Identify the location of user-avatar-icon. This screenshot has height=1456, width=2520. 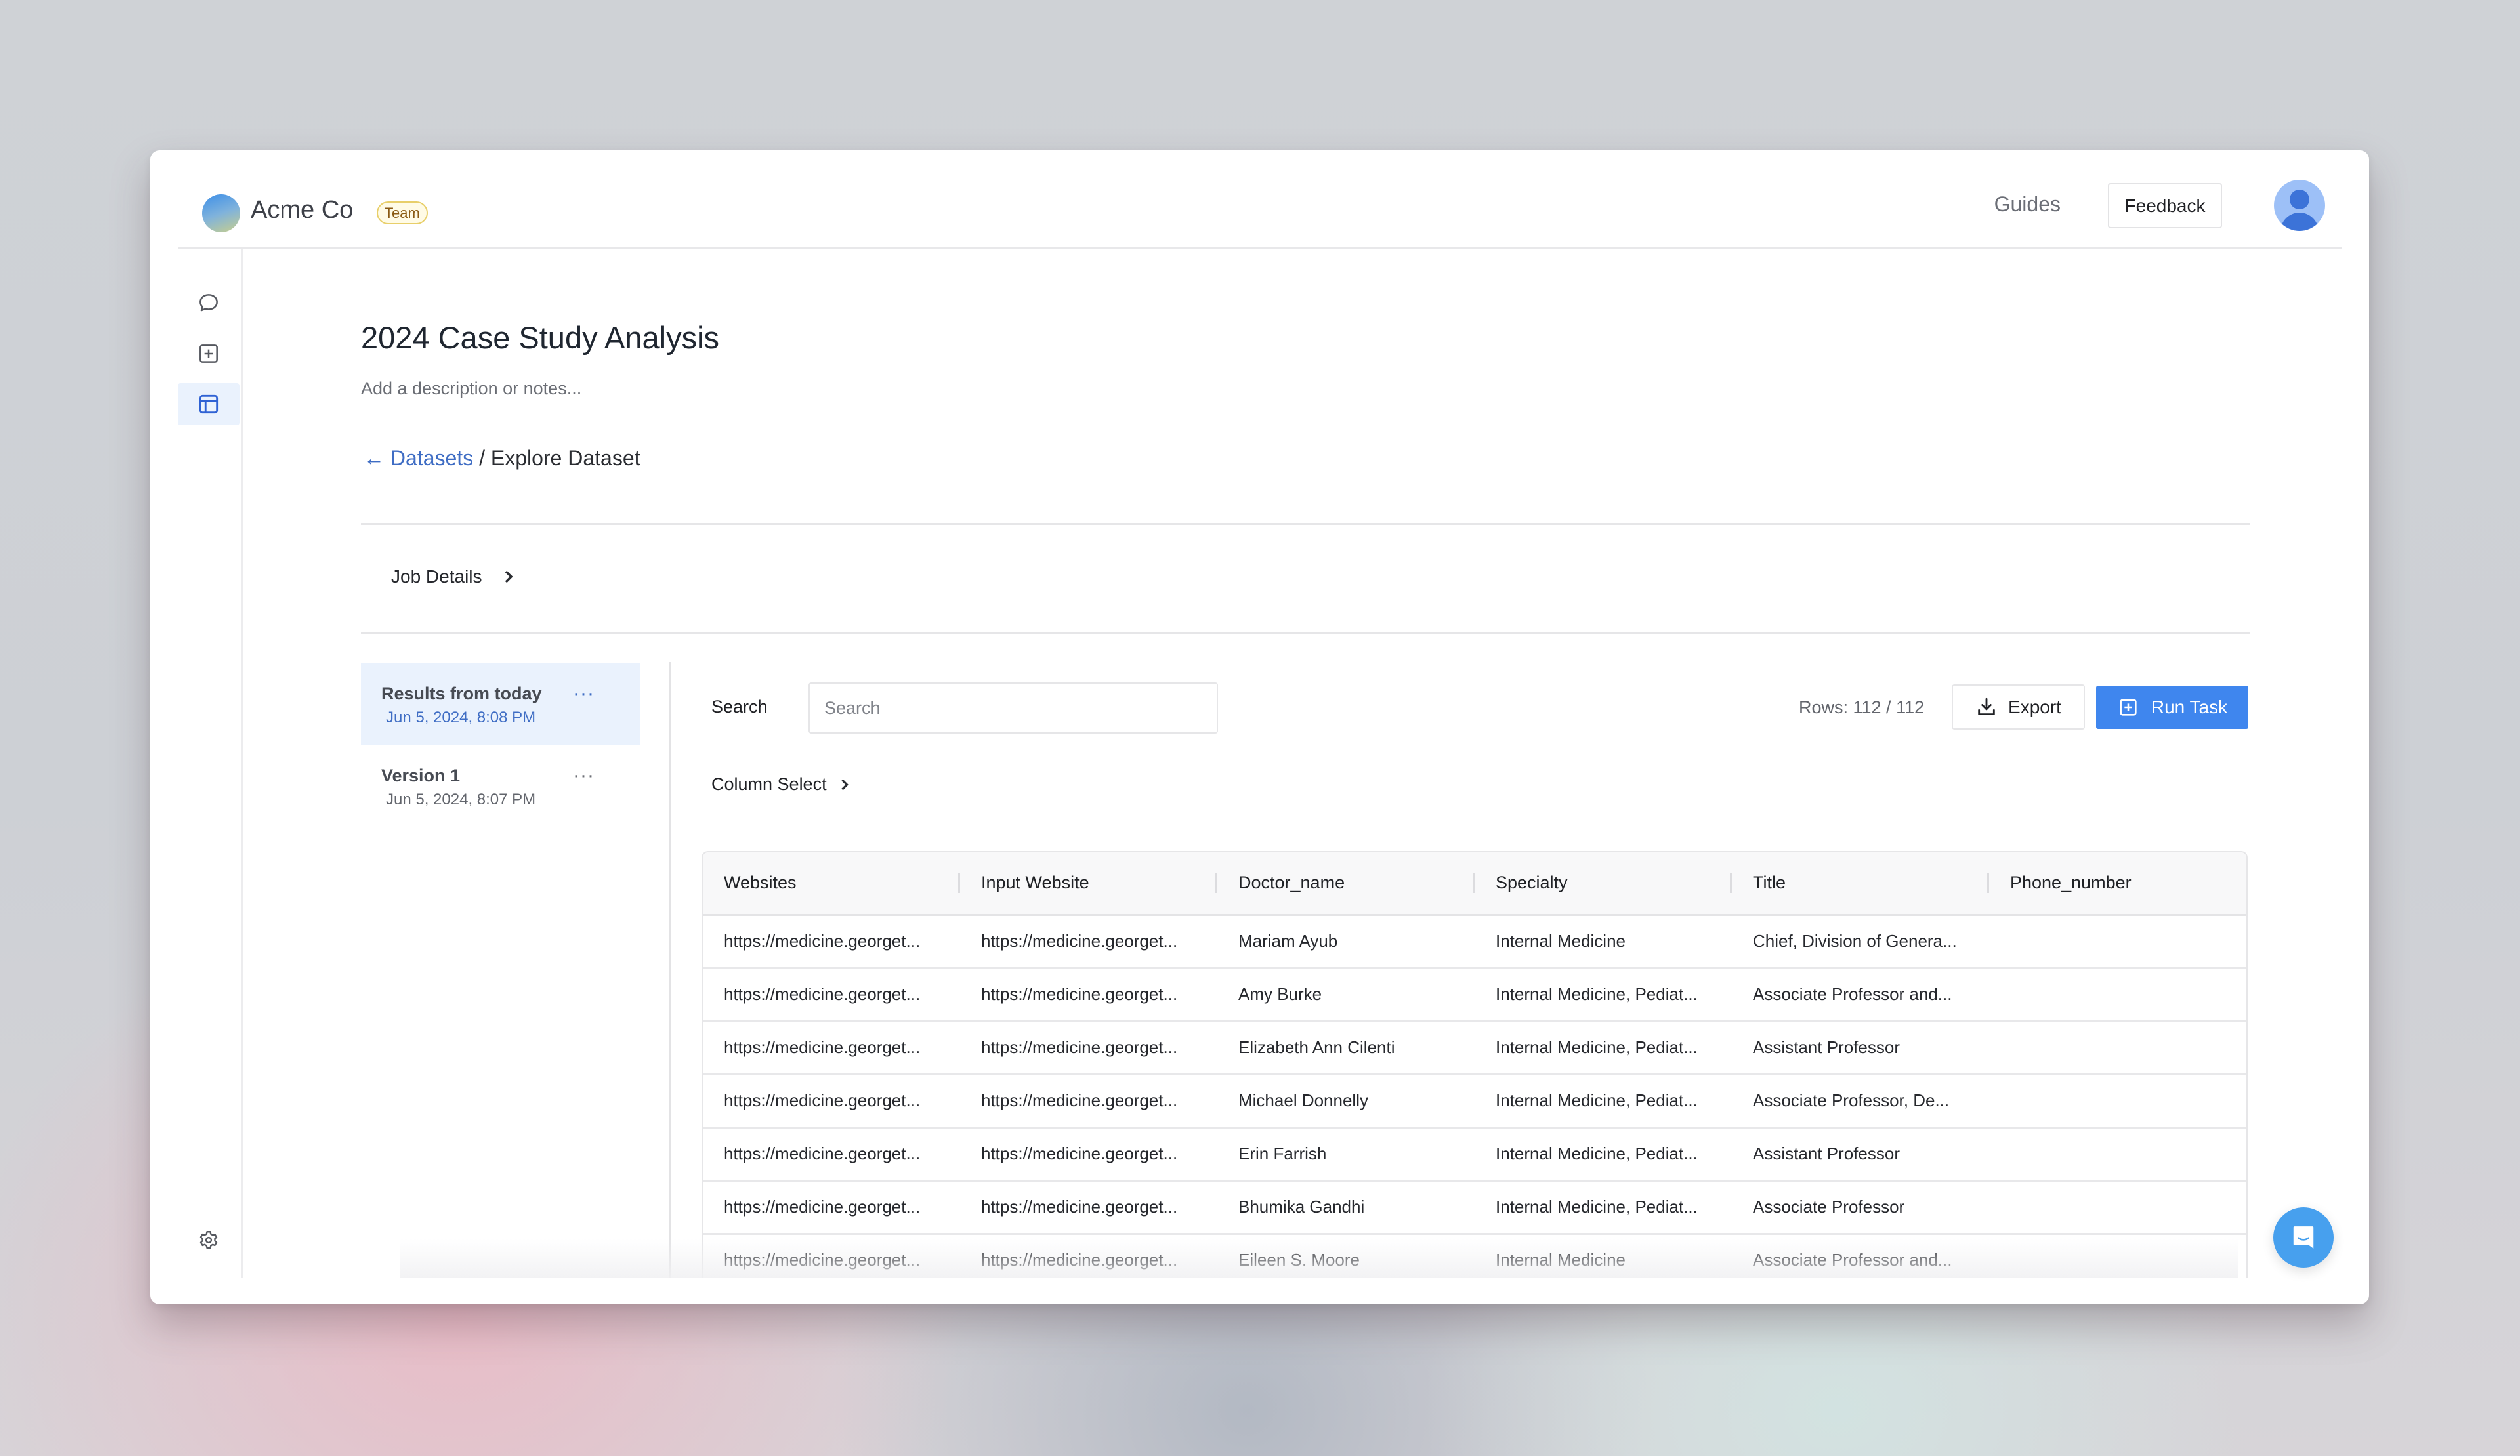
(2299, 205).